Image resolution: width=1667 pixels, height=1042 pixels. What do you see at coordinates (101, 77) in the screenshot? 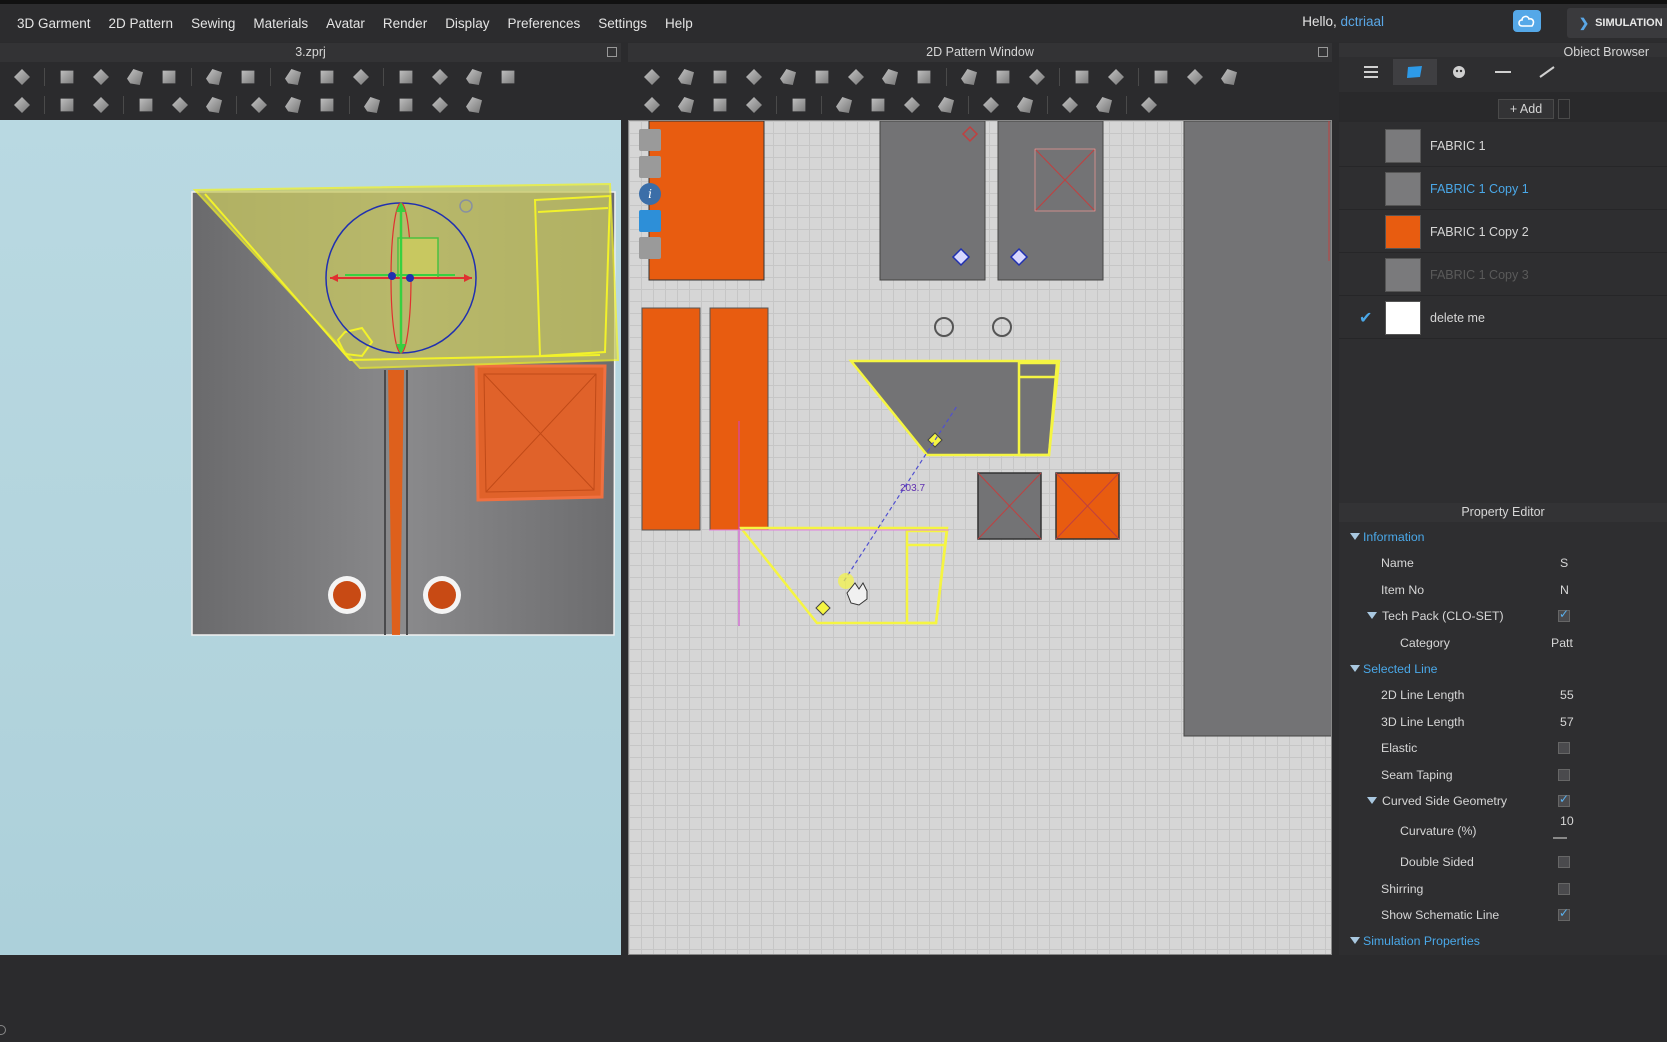
I see `fold-icon` at bounding box center [101, 77].